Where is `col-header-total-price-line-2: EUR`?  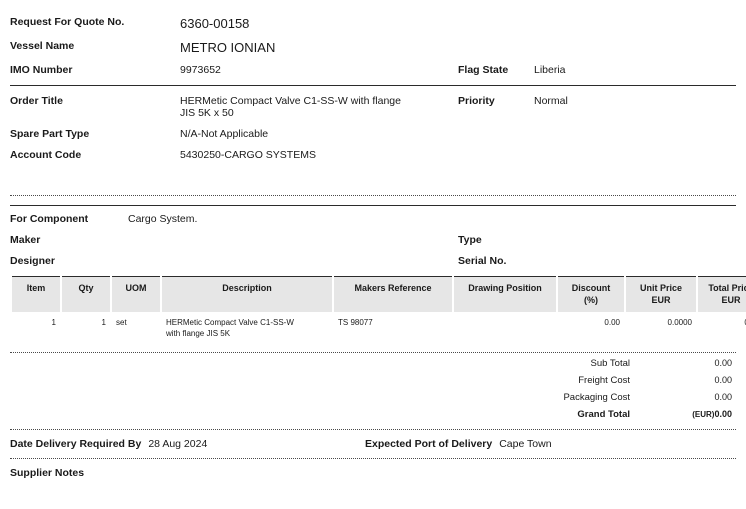
col-header-total-price-line-2: EUR is located at coordinates (731, 300).